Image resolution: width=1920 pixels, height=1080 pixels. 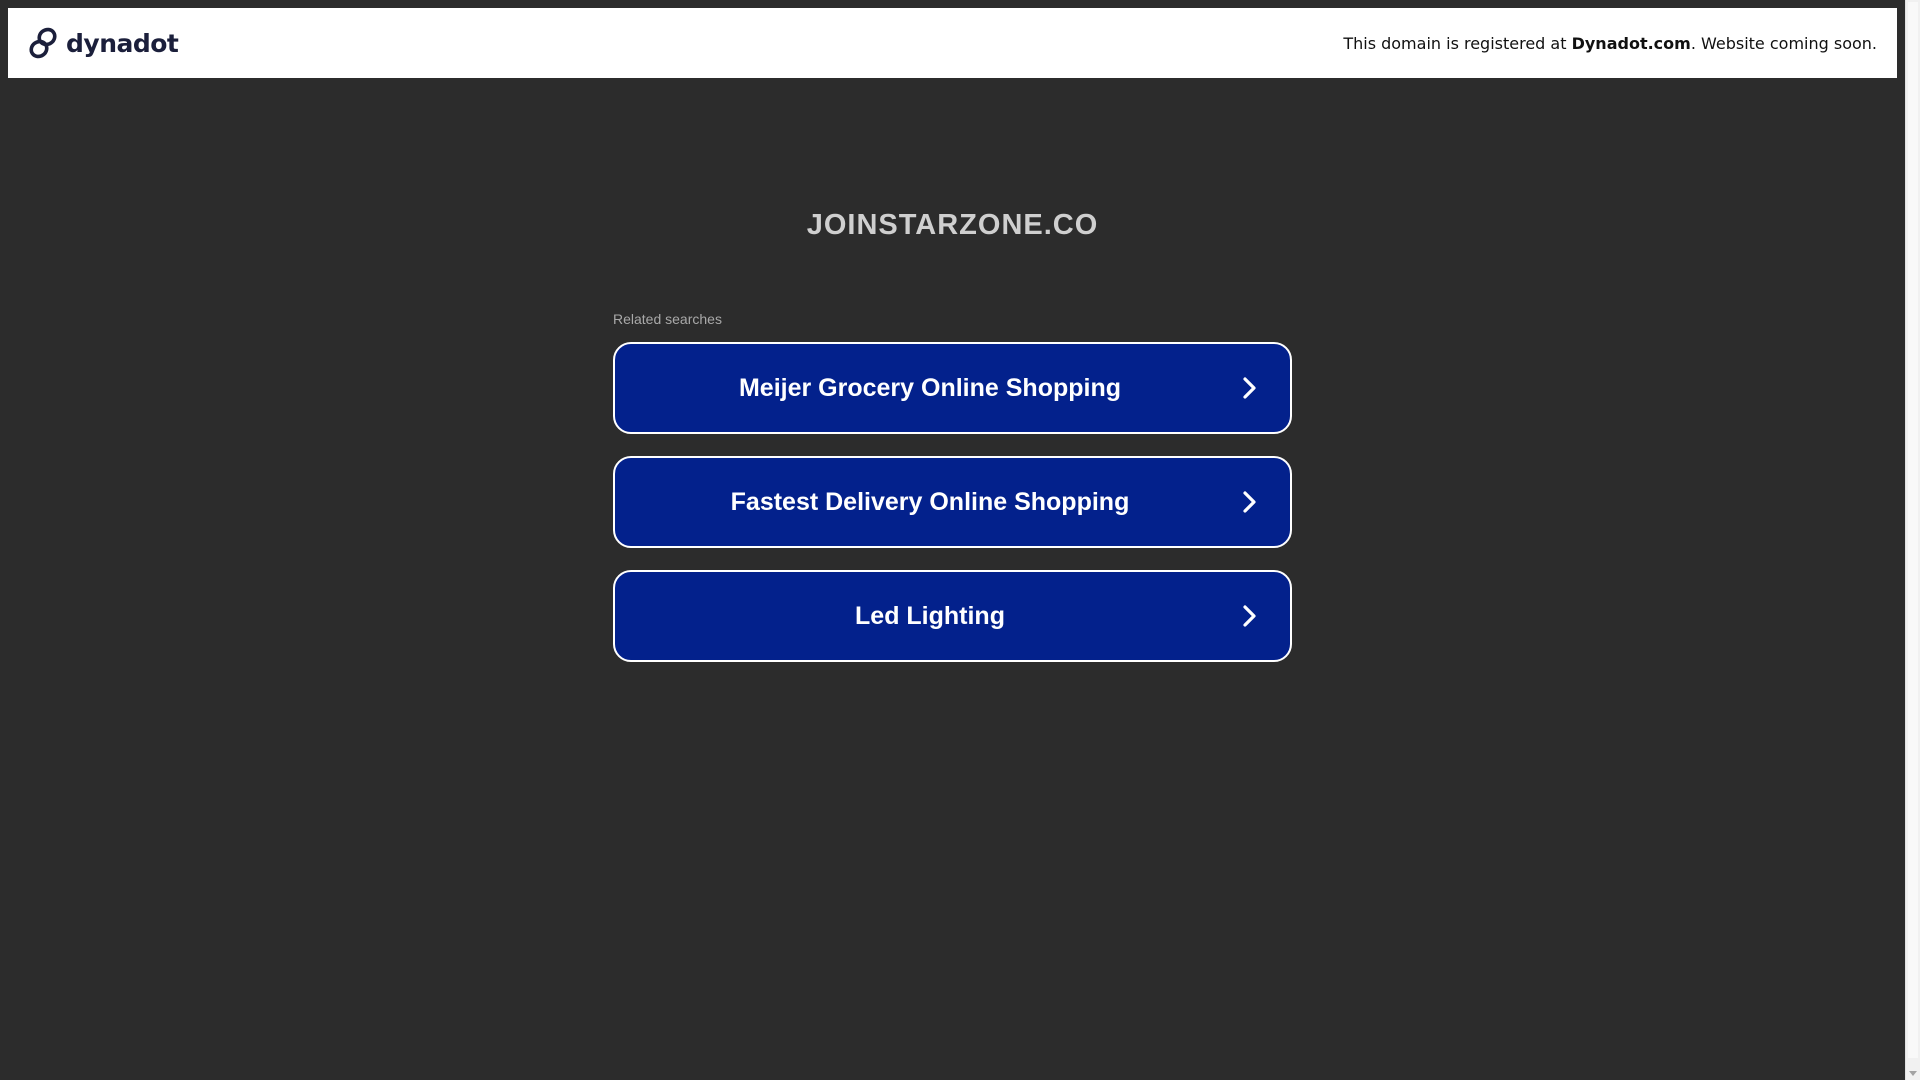 I want to click on notice-suffix: . Website coming soon., so click(x=1783, y=43).